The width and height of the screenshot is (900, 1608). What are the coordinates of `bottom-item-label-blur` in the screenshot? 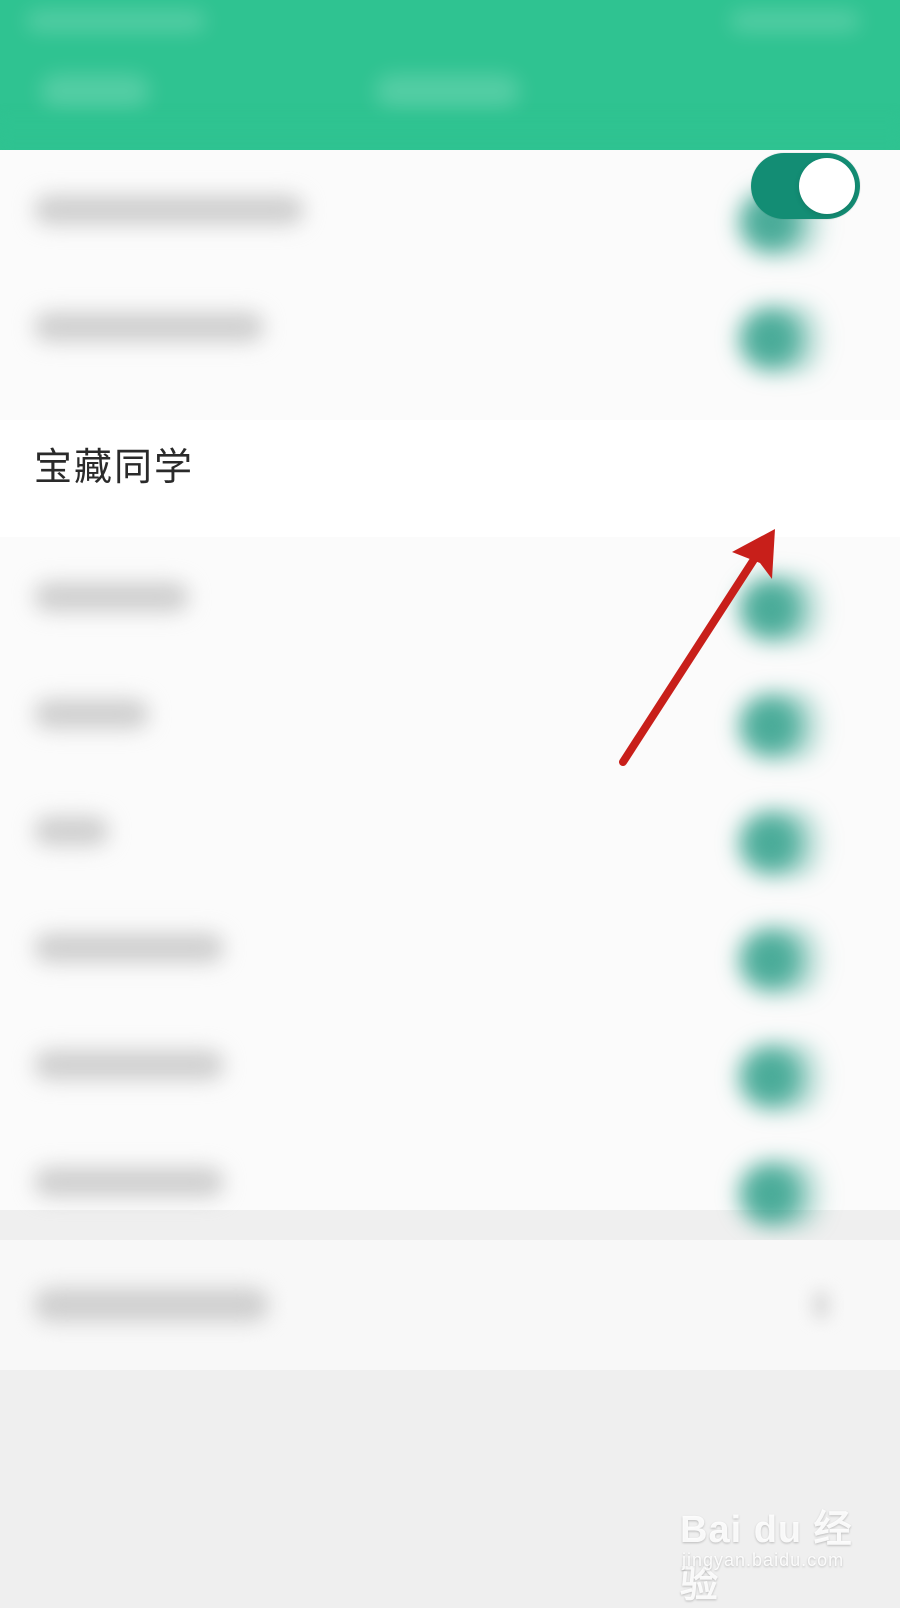 It's located at (151, 1305).